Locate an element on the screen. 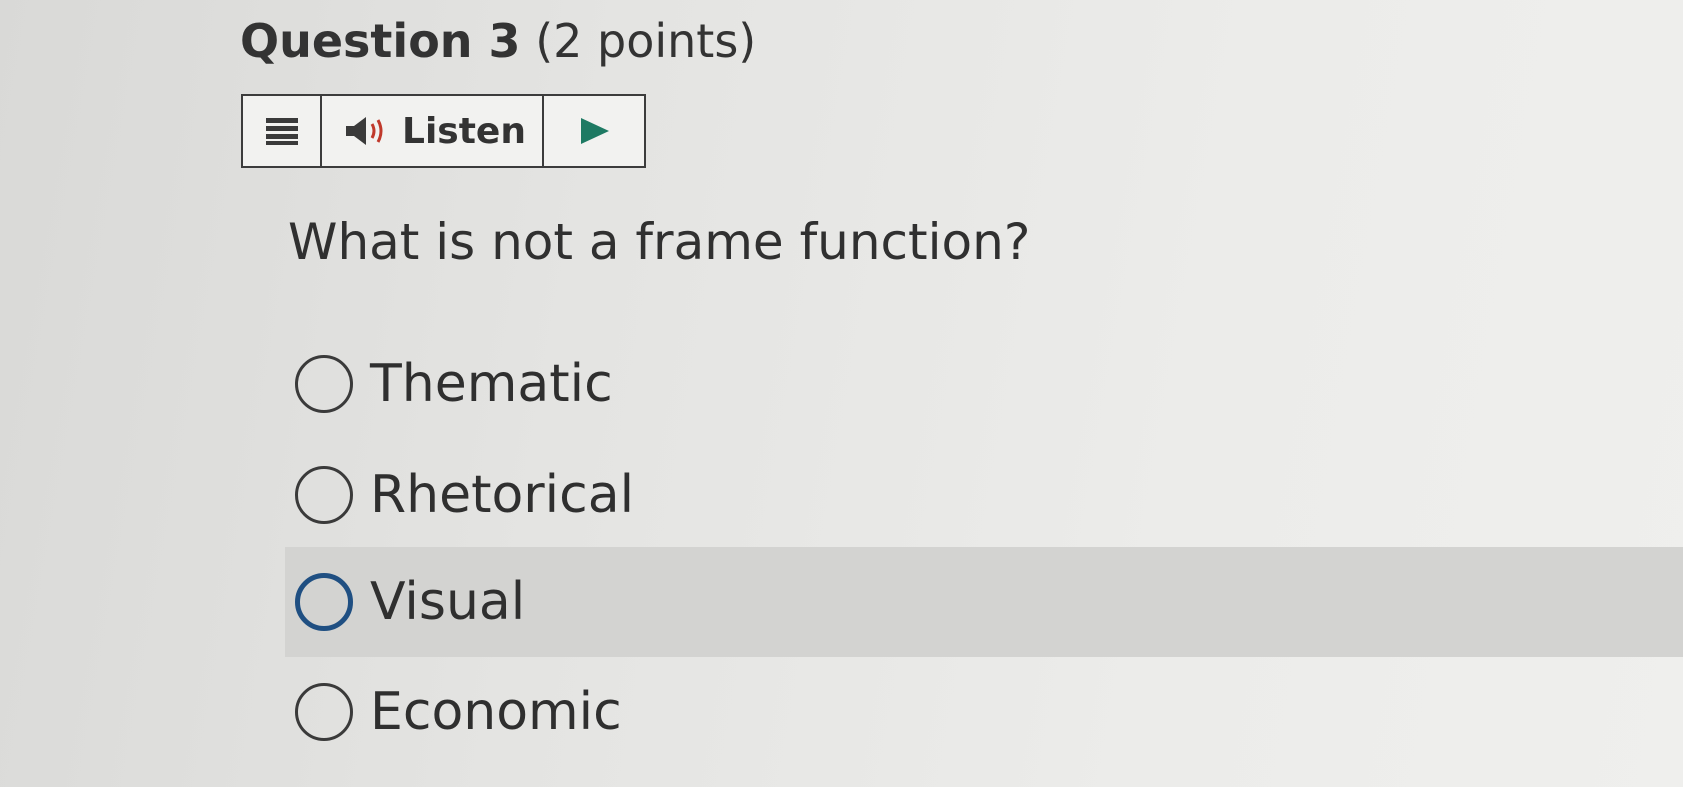  question-number: Question 3 is located at coordinates (380, 41).